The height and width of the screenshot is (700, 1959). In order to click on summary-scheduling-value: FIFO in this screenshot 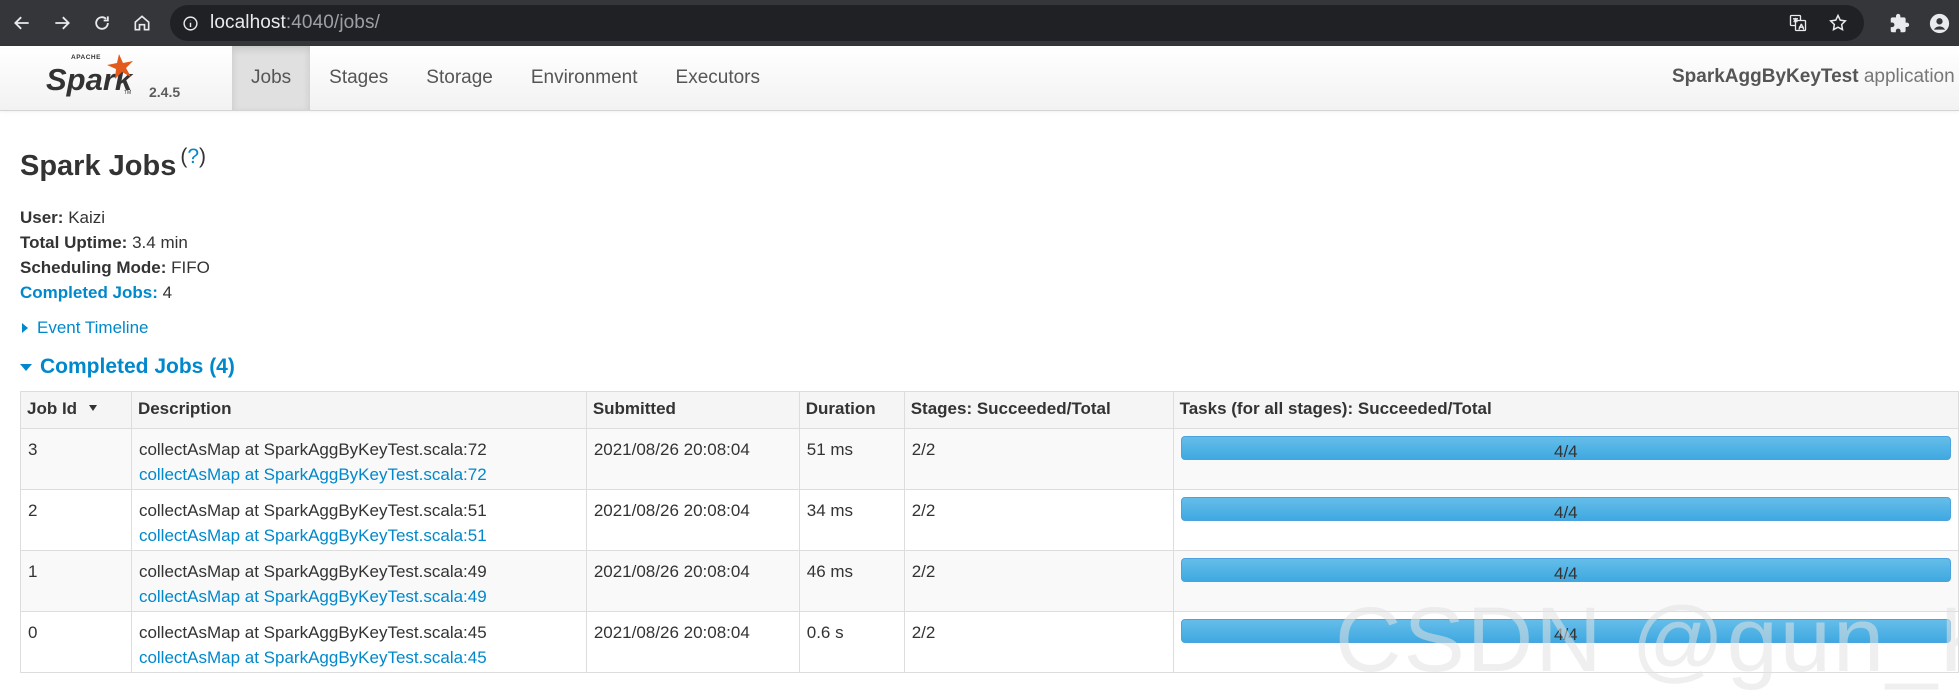, I will do `click(190, 267)`.